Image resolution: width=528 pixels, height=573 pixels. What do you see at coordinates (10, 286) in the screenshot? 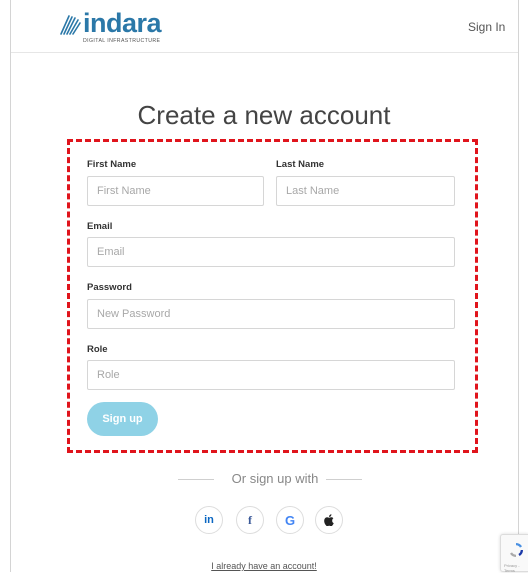
I see `frame-border-left` at bounding box center [10, 286].